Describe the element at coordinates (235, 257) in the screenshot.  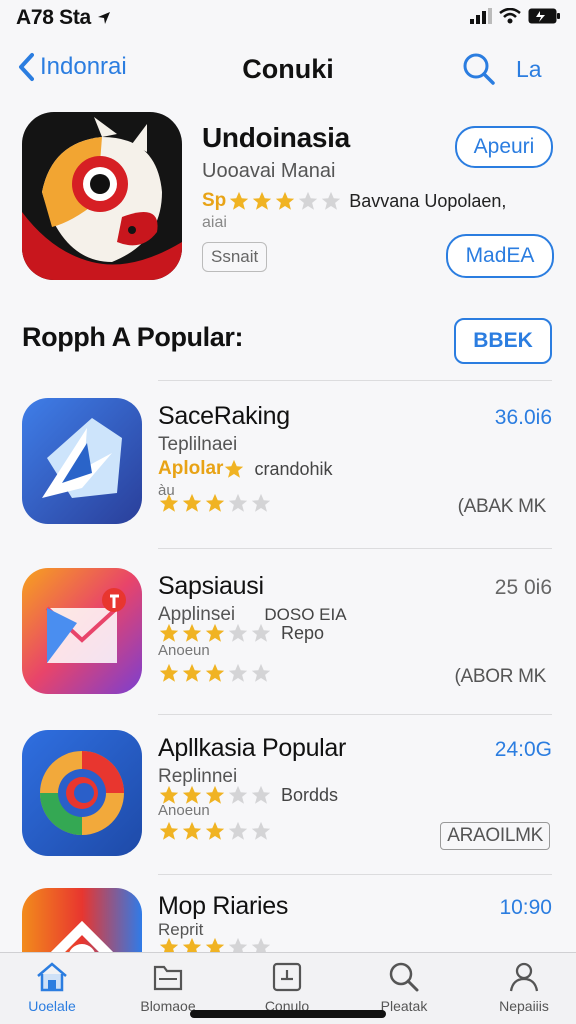
I see `featured-tag: Ssnait` at that location.